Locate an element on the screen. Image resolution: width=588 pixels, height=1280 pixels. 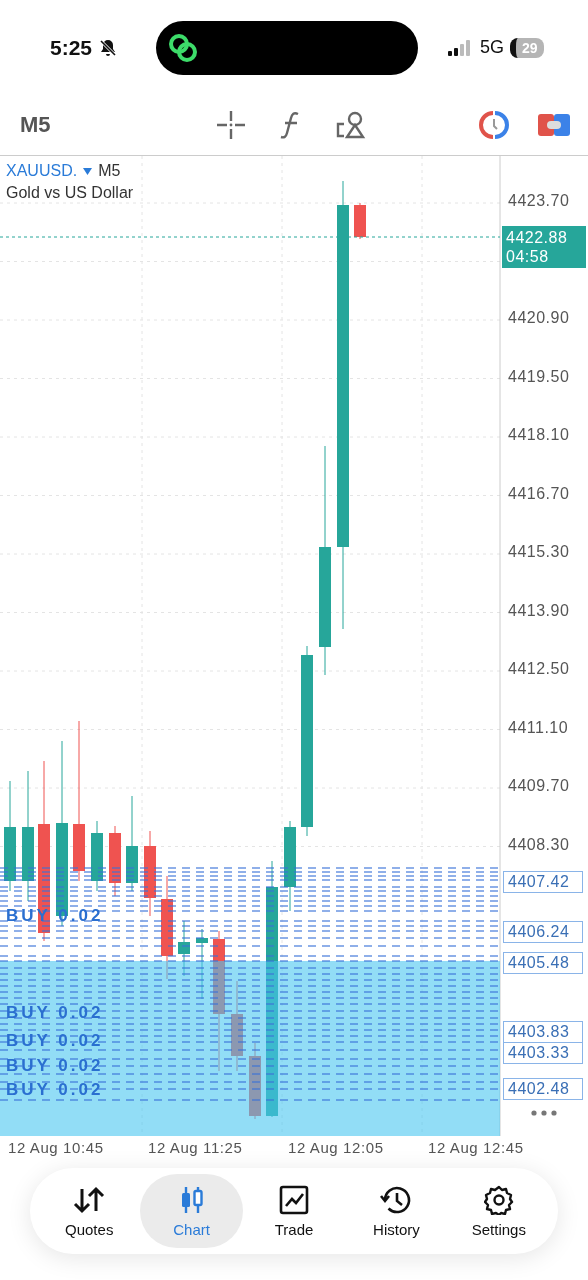
price-axis-label: 4416.70 is located at coordinates (539, 493).